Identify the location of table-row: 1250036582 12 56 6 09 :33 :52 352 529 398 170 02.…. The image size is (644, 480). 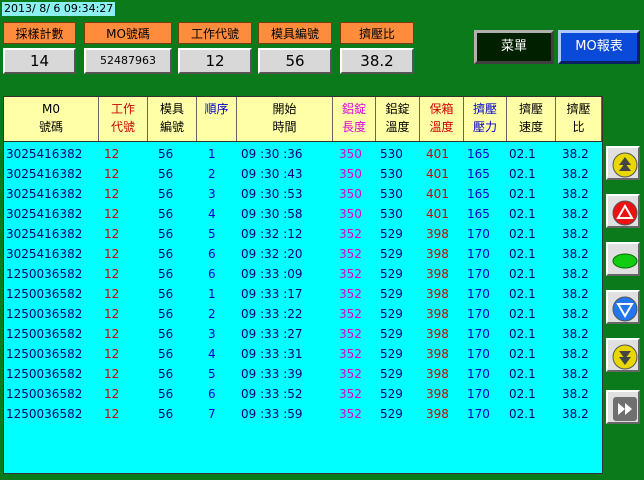
(303, 394).